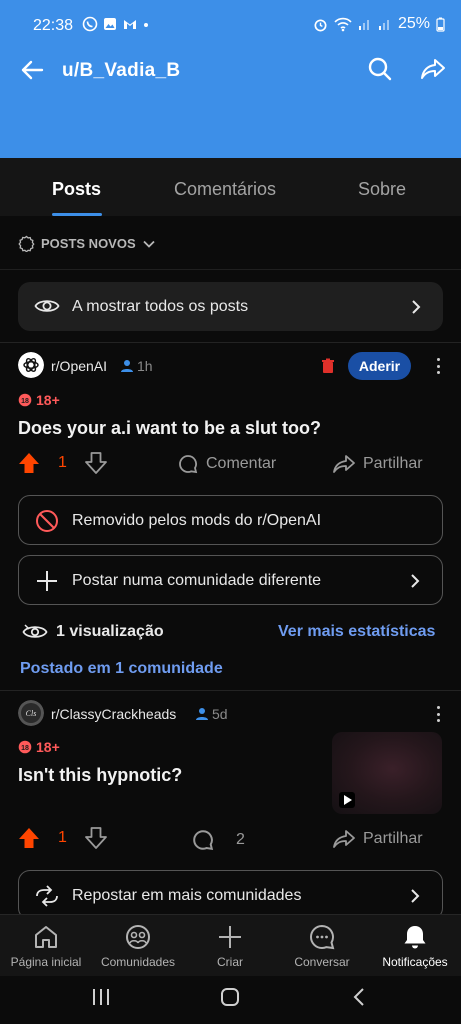  Describe the element at coordinates (225, 189) in the screenshot. I see `tab-comments: Comentários` at that location.